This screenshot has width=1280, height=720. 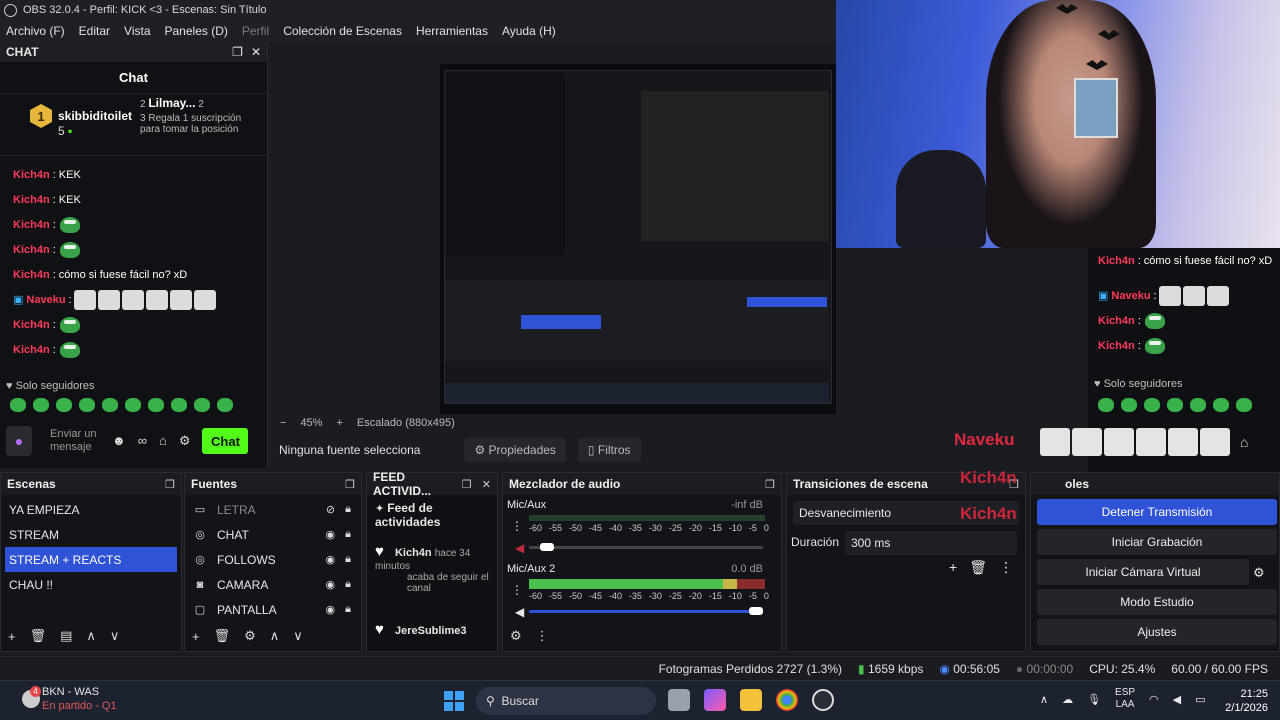 What do you see at coordinates (273, 584) in the screenshot?
I see `source-item: ◙ CAMARA ◉ 🔒︎` at bounding box center [273, 584].